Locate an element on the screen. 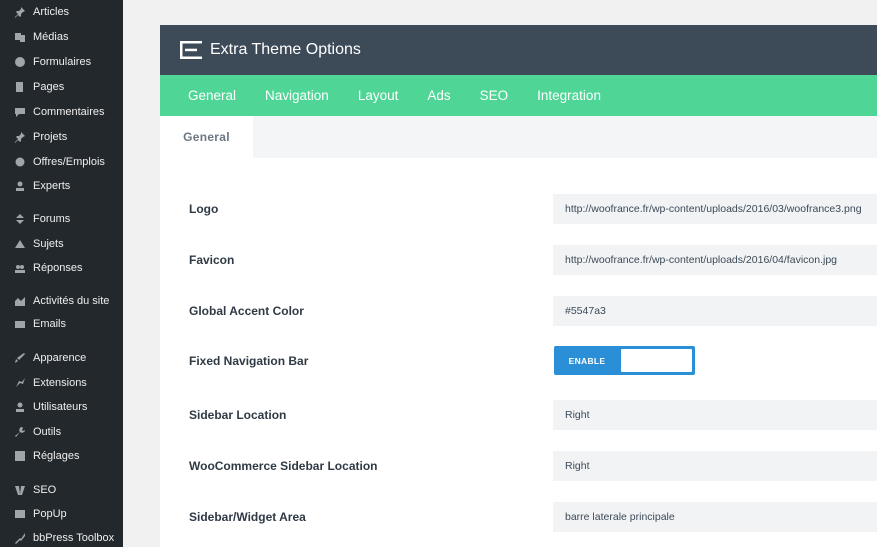  sidebar-item-utilisateurs: Utilisateurs is located at coordinates (61, 407).